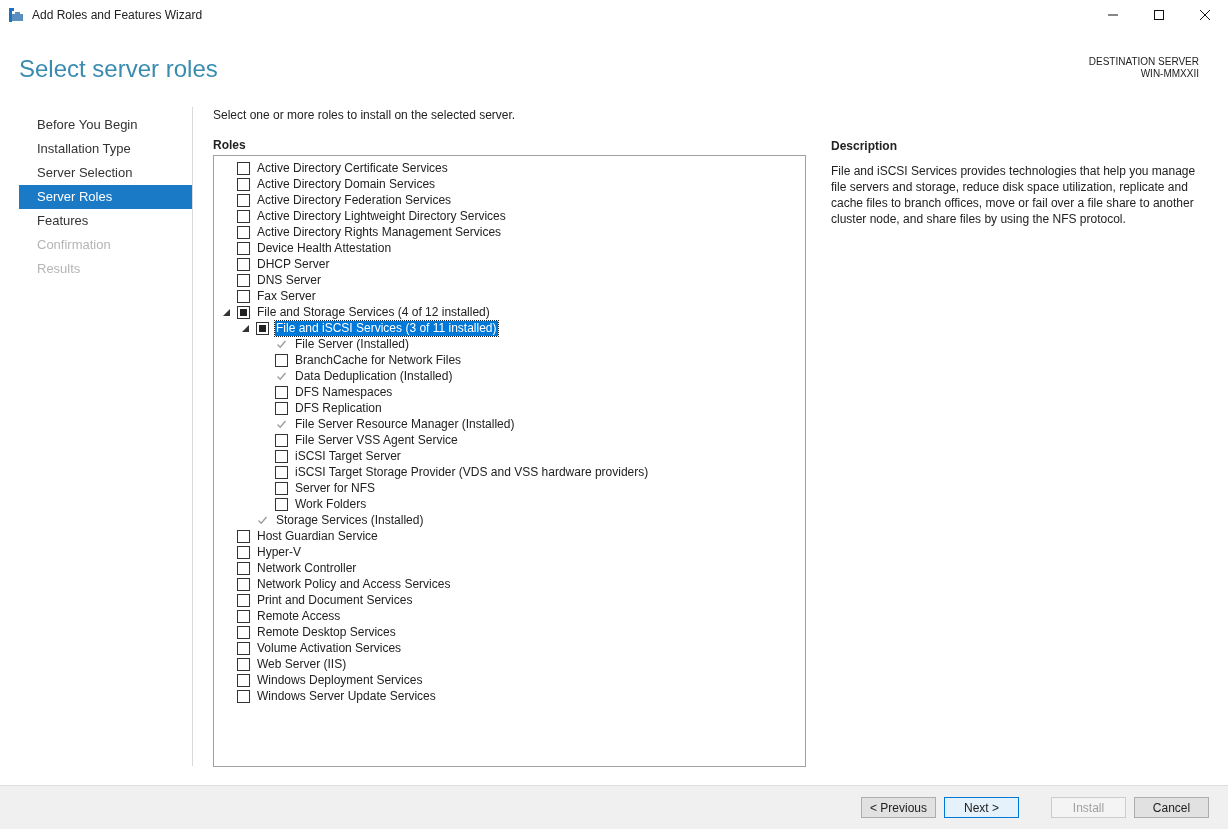 The image size is (1228, 829). I want to click on instruction-text: Select one or more roles to install on the selected server., so click(365, 115).